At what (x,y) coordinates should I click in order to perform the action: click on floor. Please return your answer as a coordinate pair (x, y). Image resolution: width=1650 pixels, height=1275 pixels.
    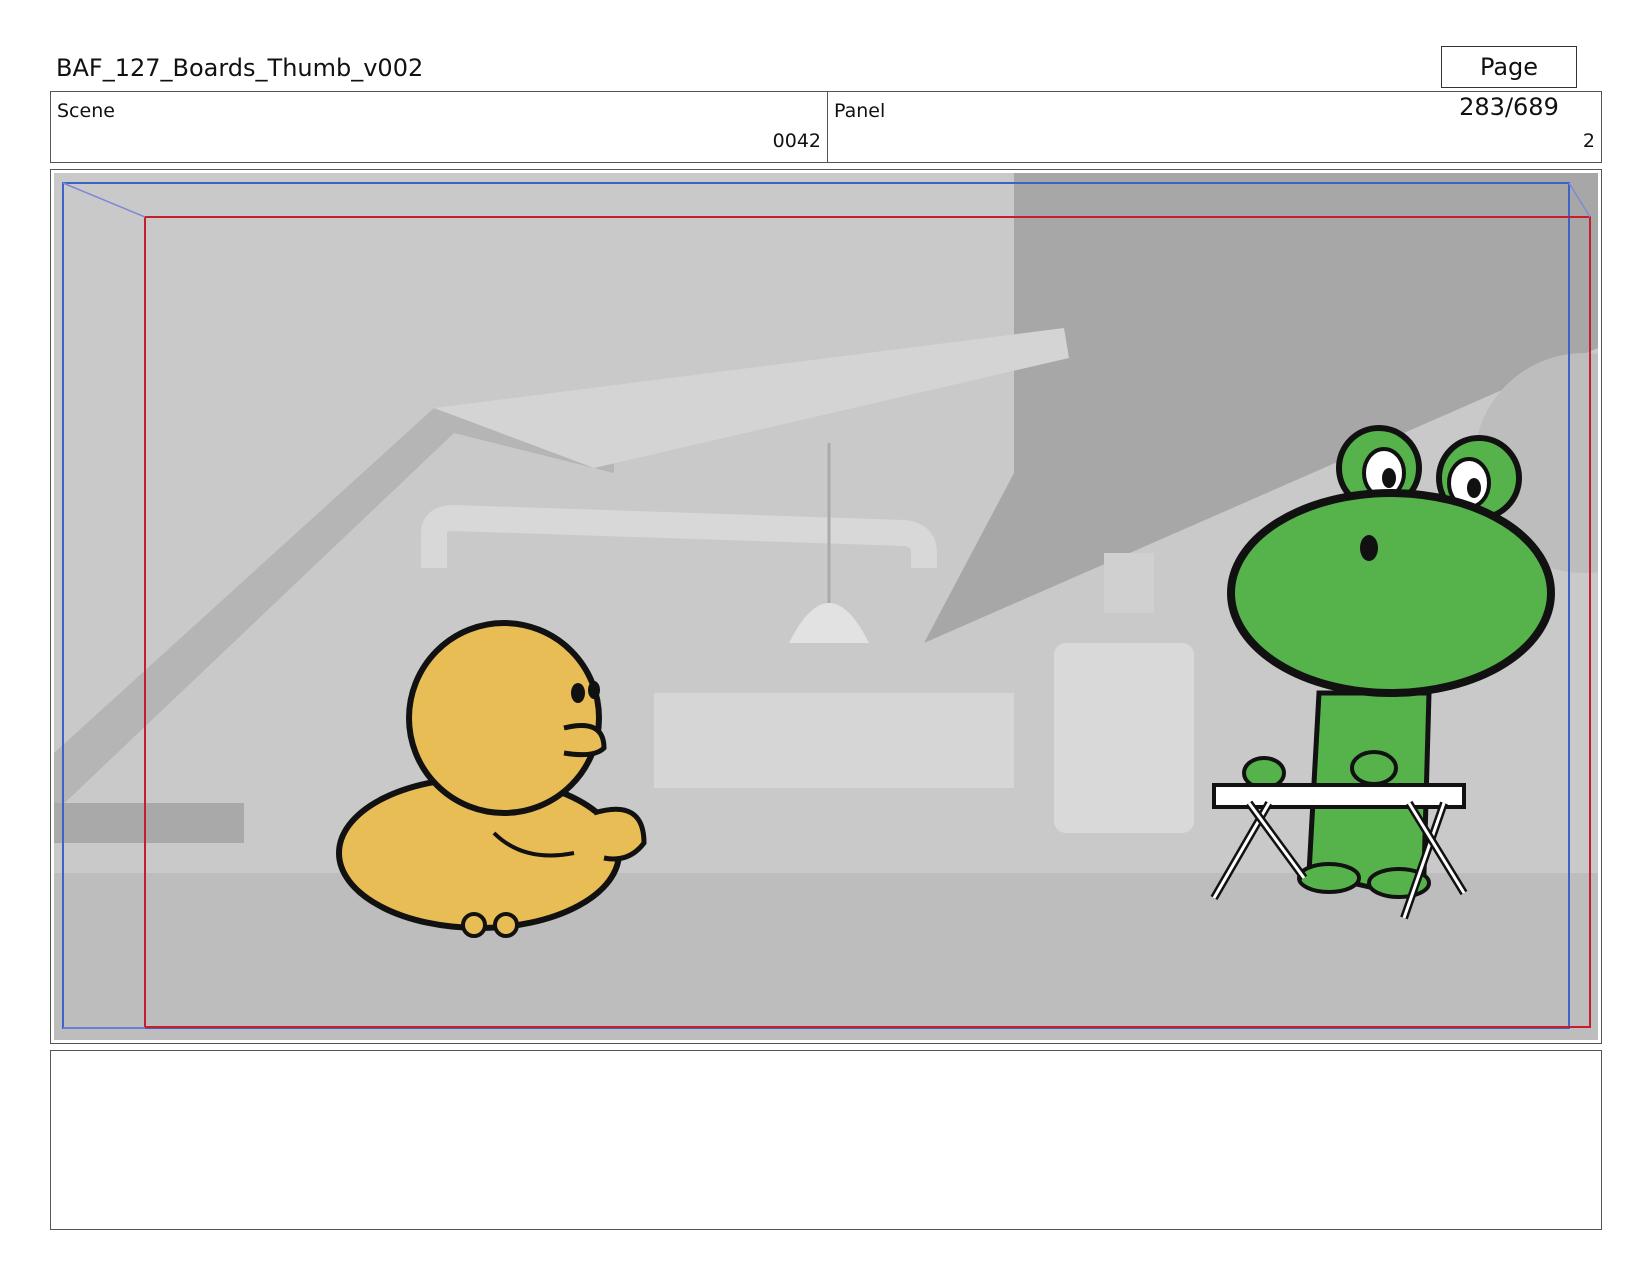
    Looking at the image, I should click on (826, 956).